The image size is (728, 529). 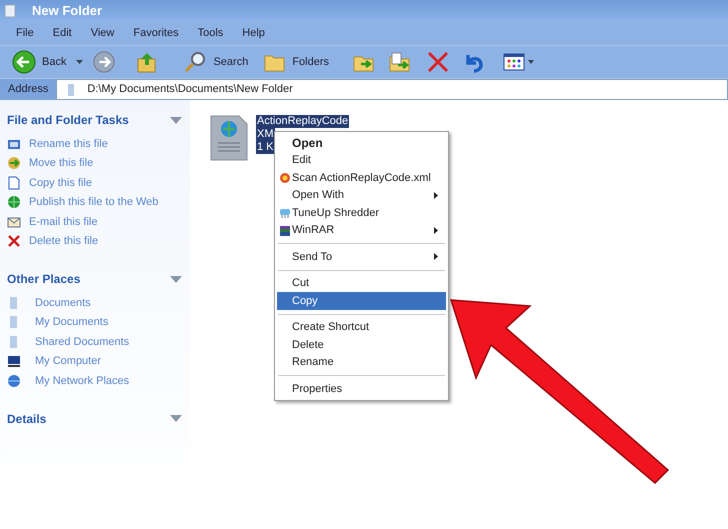 I want to click on task-link: My Computer, so click(x=68, y=361).